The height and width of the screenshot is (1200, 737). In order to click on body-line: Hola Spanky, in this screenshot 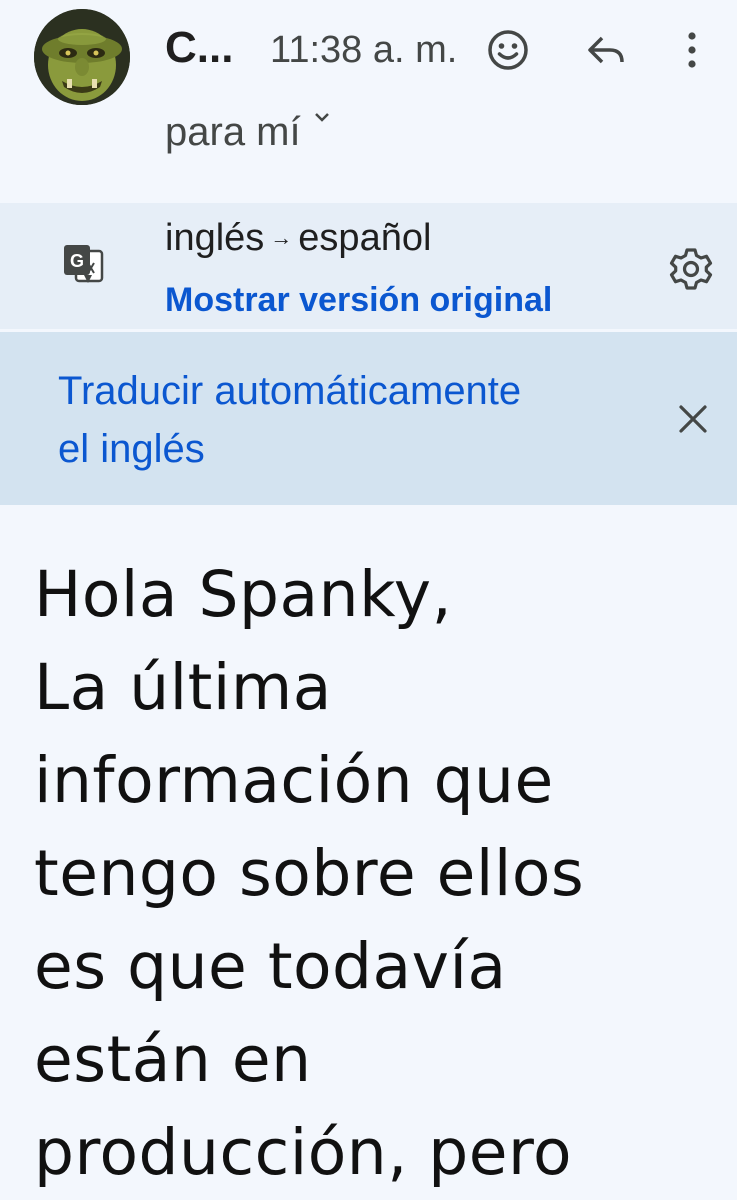, I will do `click(243, 594)`.